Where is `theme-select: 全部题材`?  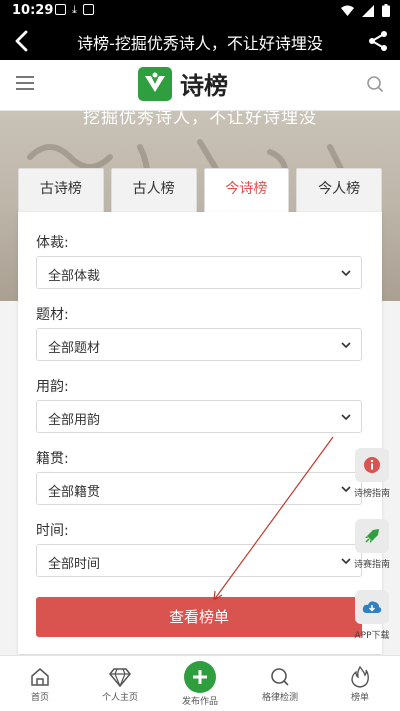 theme-select: 全部题材 is located at coordinates (199, 344).